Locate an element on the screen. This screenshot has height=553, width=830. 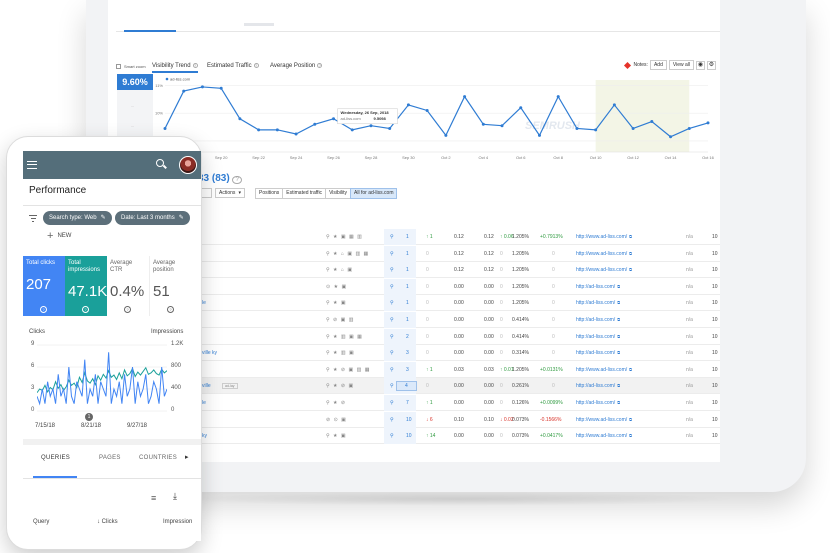
keyword-count: 33 (83) ? is located at coordinates (220, 178).